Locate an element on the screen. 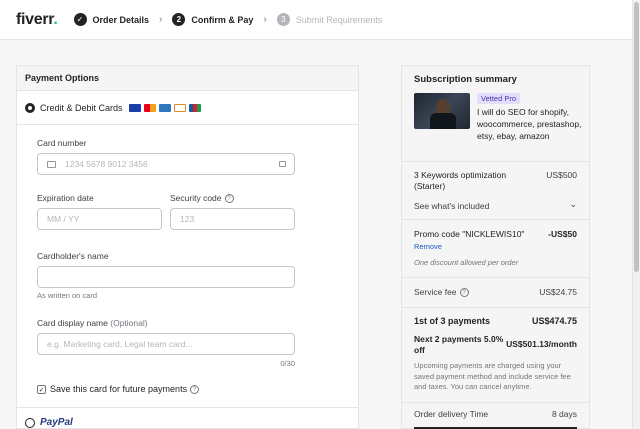 The image size is (640, 429). delivery-label: Order delivery Time is located at coordinates (451, 414).